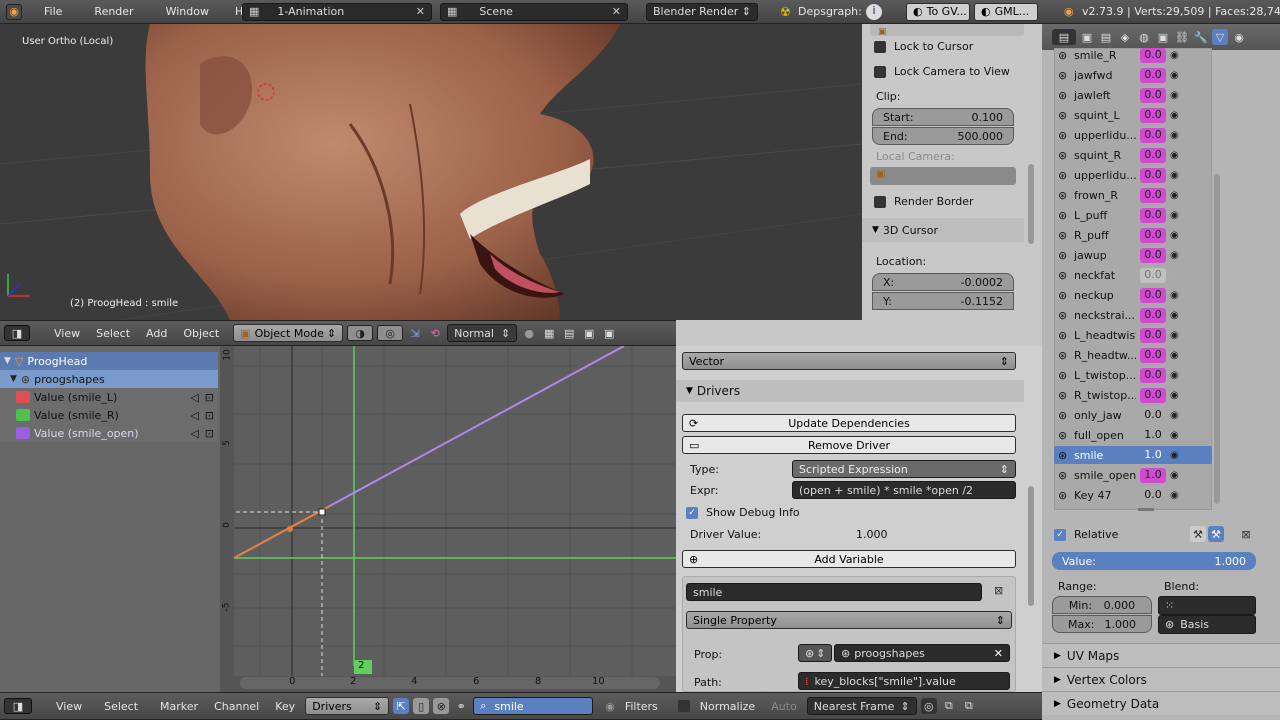  I want to click on show-hidden-icon: ▯, so click(421, 706).